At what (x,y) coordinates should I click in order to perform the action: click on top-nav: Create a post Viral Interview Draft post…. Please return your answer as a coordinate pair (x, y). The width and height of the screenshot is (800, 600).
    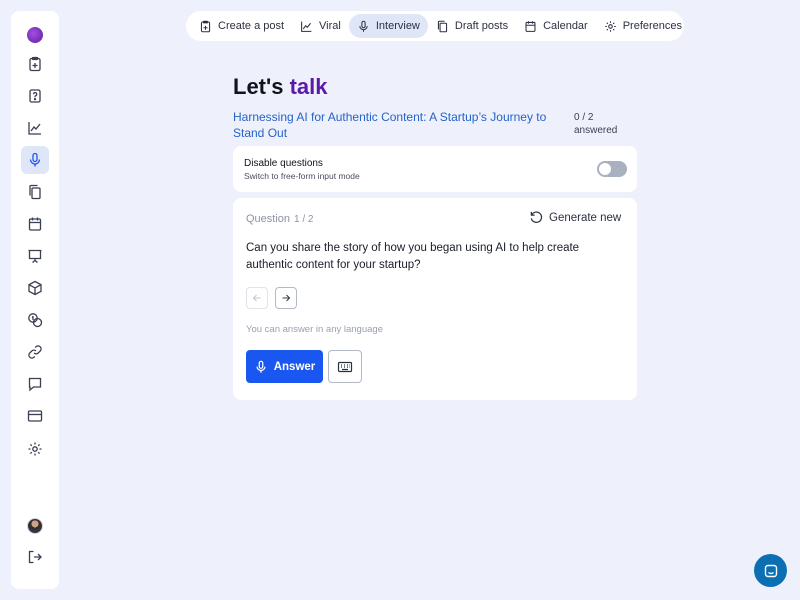
    Looking at the image, I should click on (435, 26).